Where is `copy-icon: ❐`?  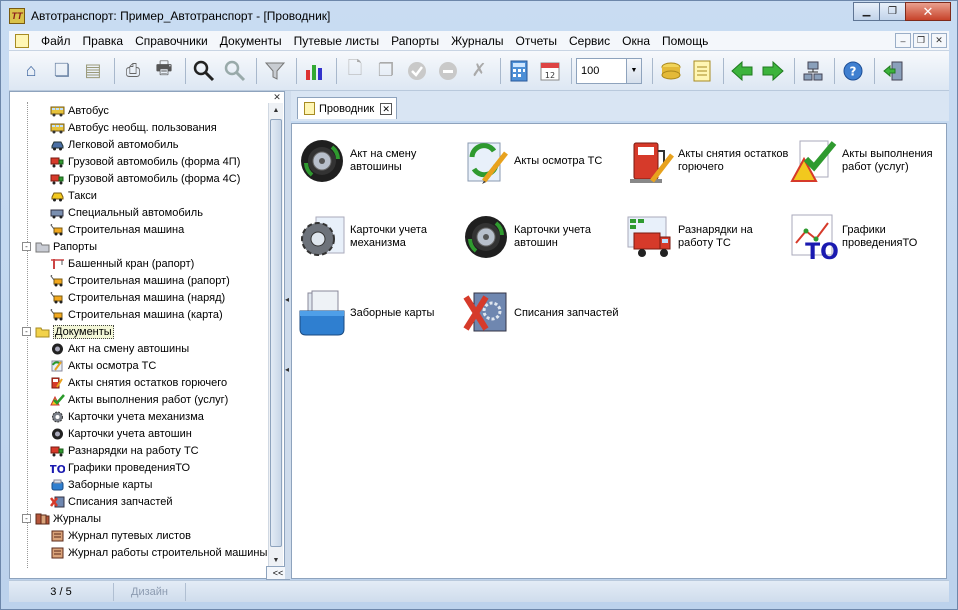 copy-icon: ❐ is located at coordinates (386, 71).